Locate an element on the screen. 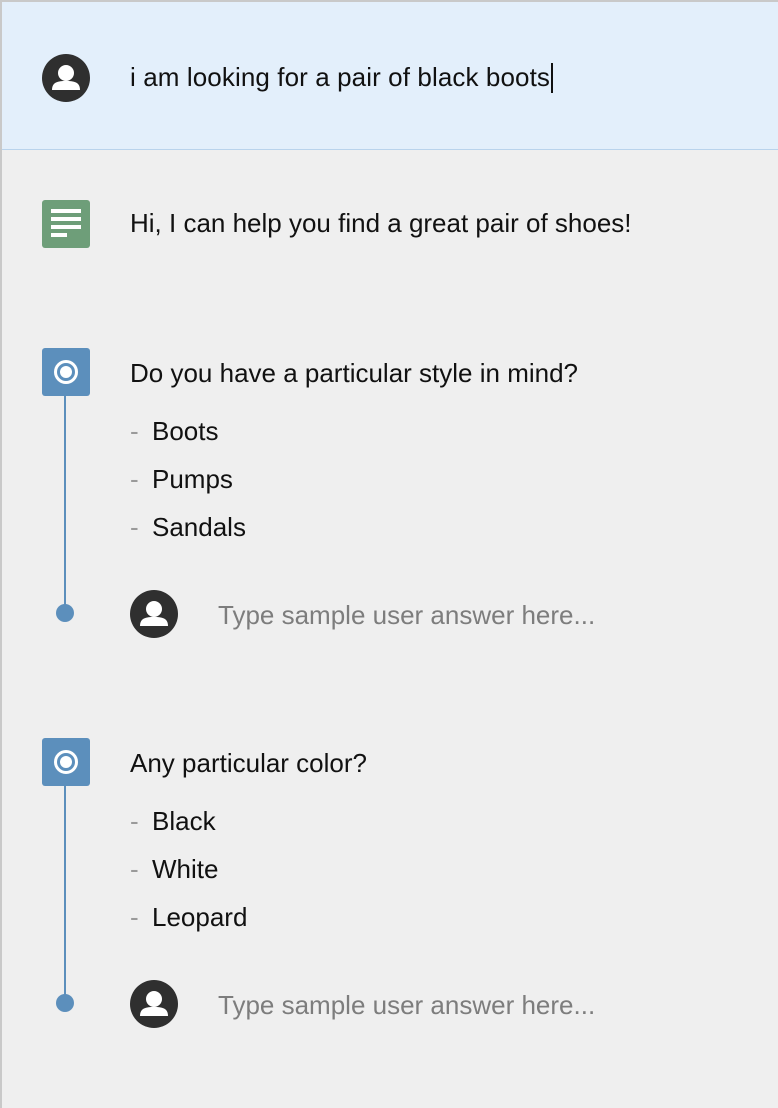 This screenshot has height=1108, width=778. option-label: Boots is located at coordinates (185, 431).